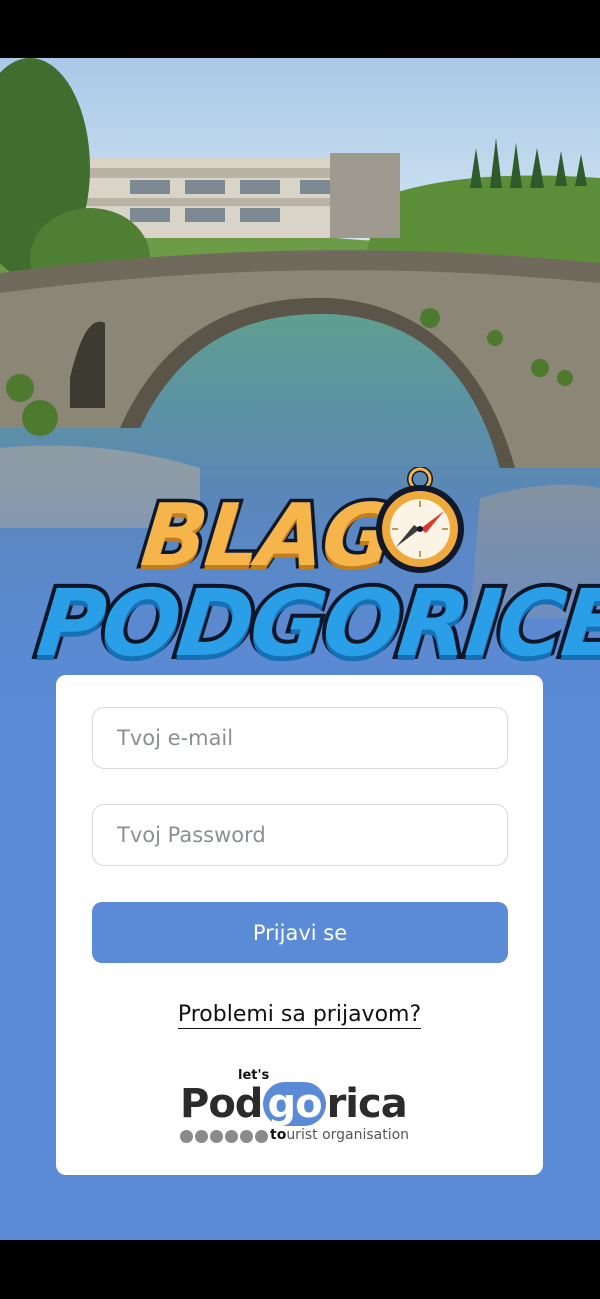 Image resolution: width=600 pixels, height=1299 pixels. What do you see at coordinates (314, 623) in the screenshot?
I see `logo-word-podgorice: PODGORICE` at bounding box center [314, 623].